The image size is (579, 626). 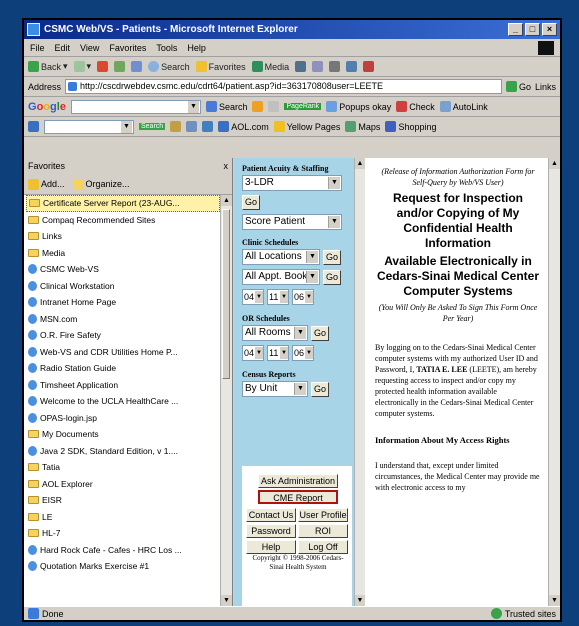 What do you see at coordinates (415, 106) in the screenshot?
I see `spellcheck-button: Check` at bounding box center [415, 106].